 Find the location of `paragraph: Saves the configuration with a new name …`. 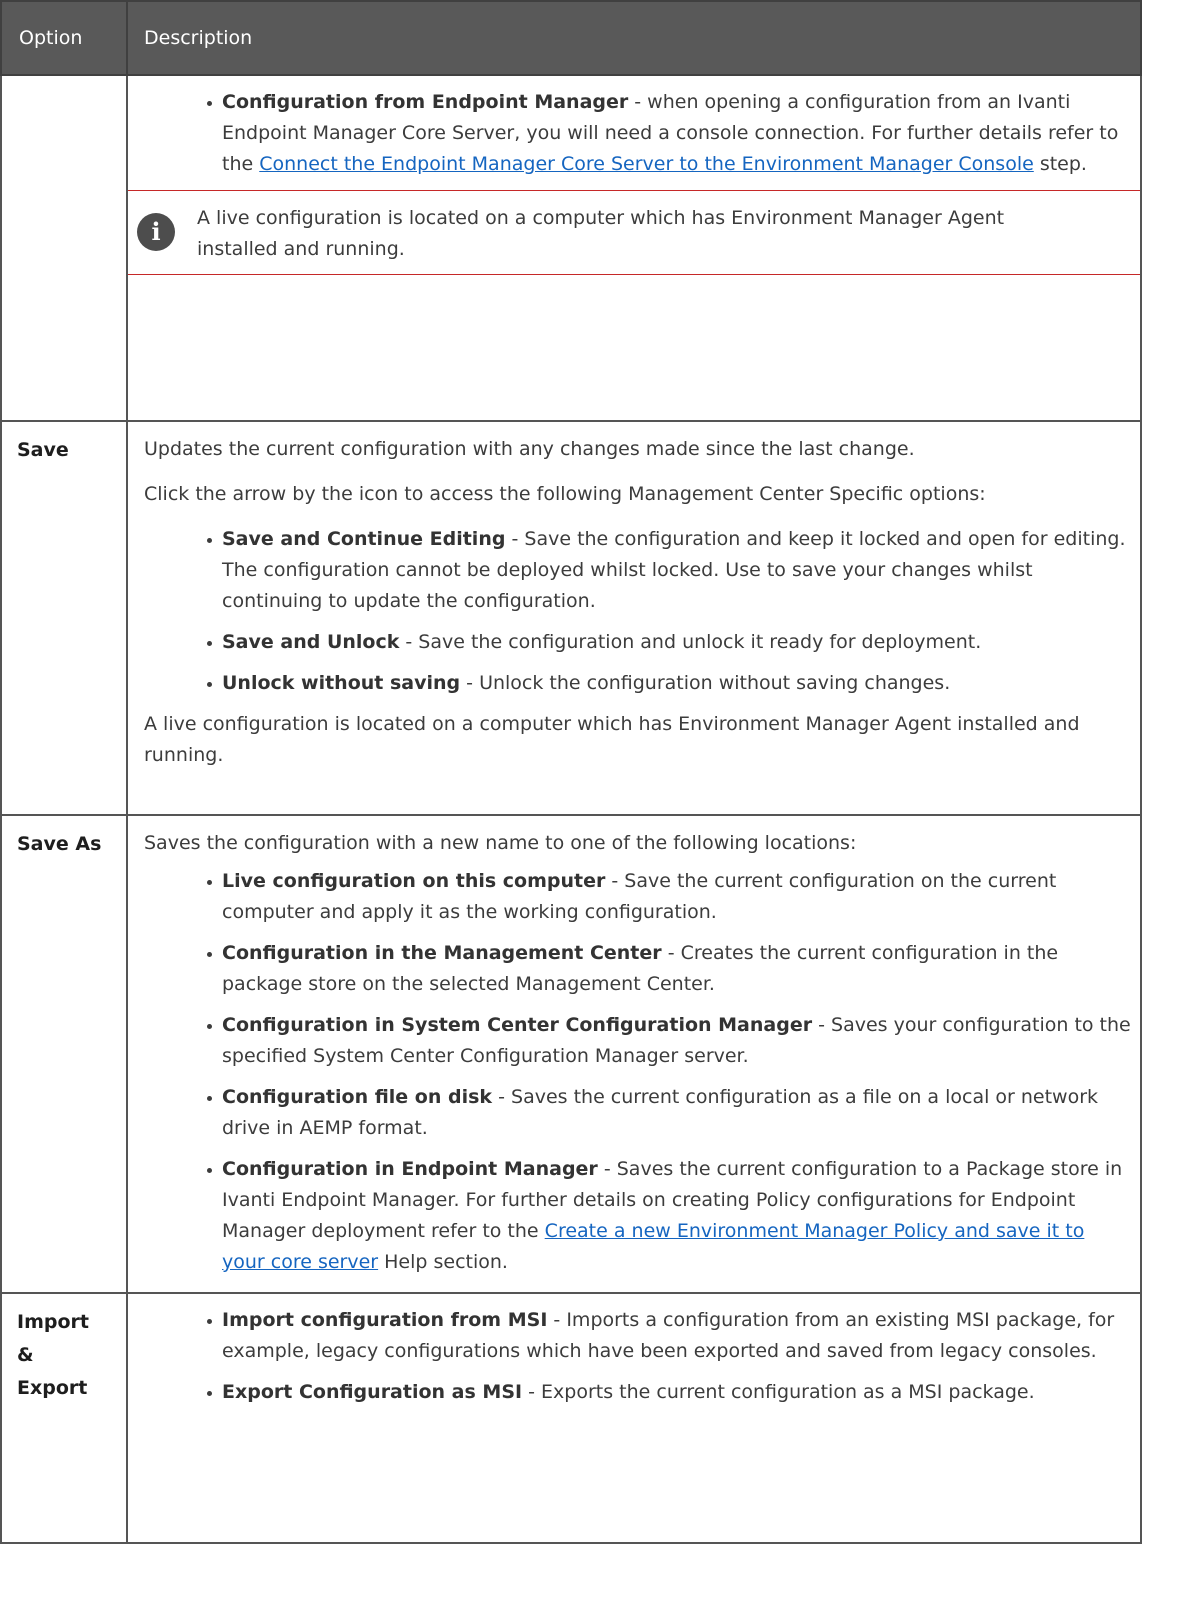

paragraph: Saves the configuration with a new name … is located at coordinates (500, 843).